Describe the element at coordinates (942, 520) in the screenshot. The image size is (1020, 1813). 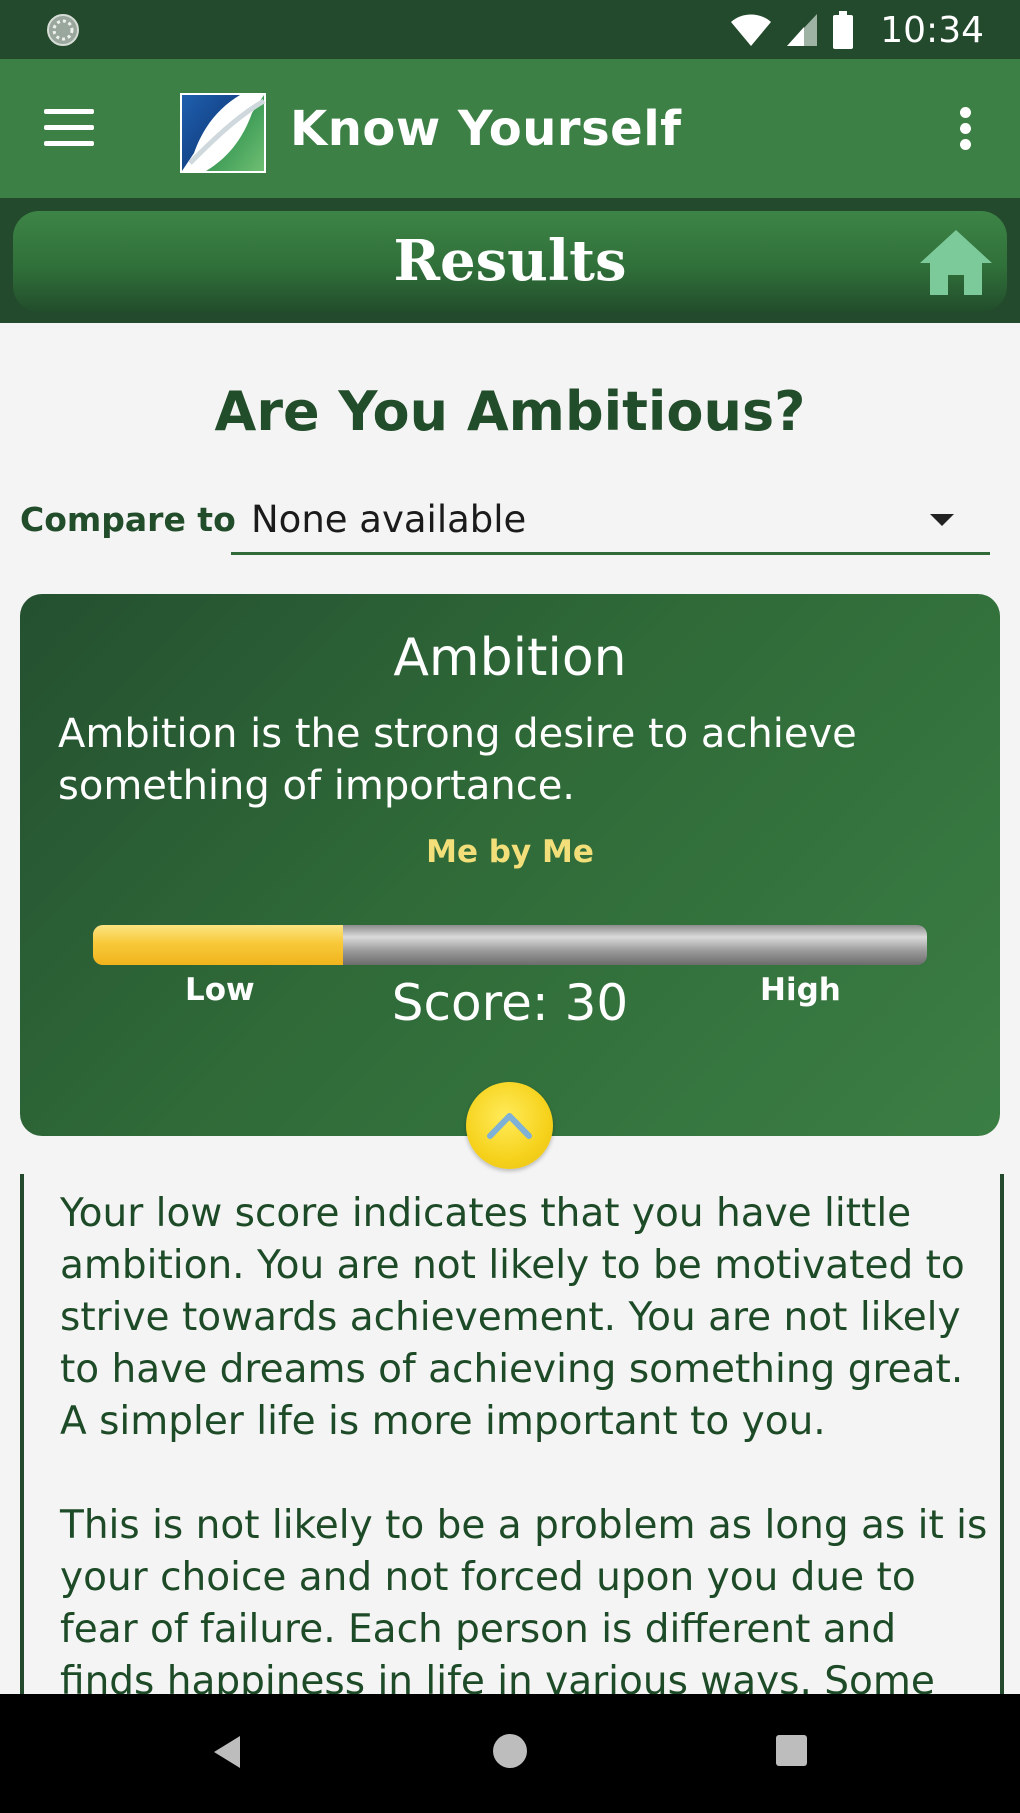
I see `dropdown-arrow-icon` at that location.